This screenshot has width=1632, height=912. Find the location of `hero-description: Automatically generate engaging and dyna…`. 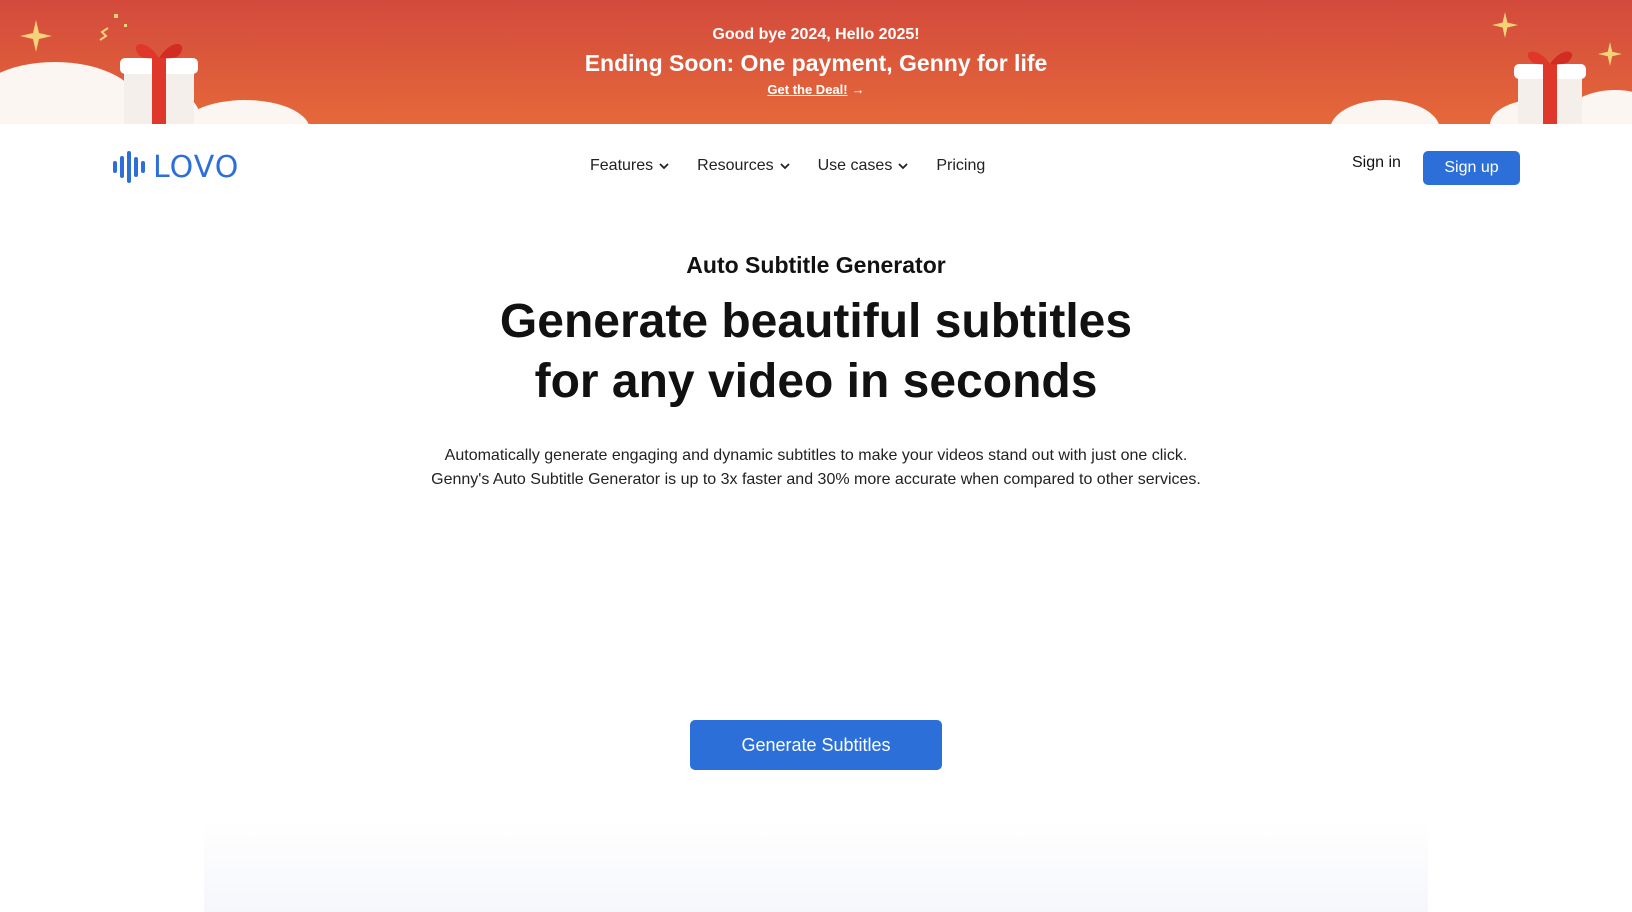

hero-description: Automatically generate engaging and dyna… is located at coordinates (816, 468).